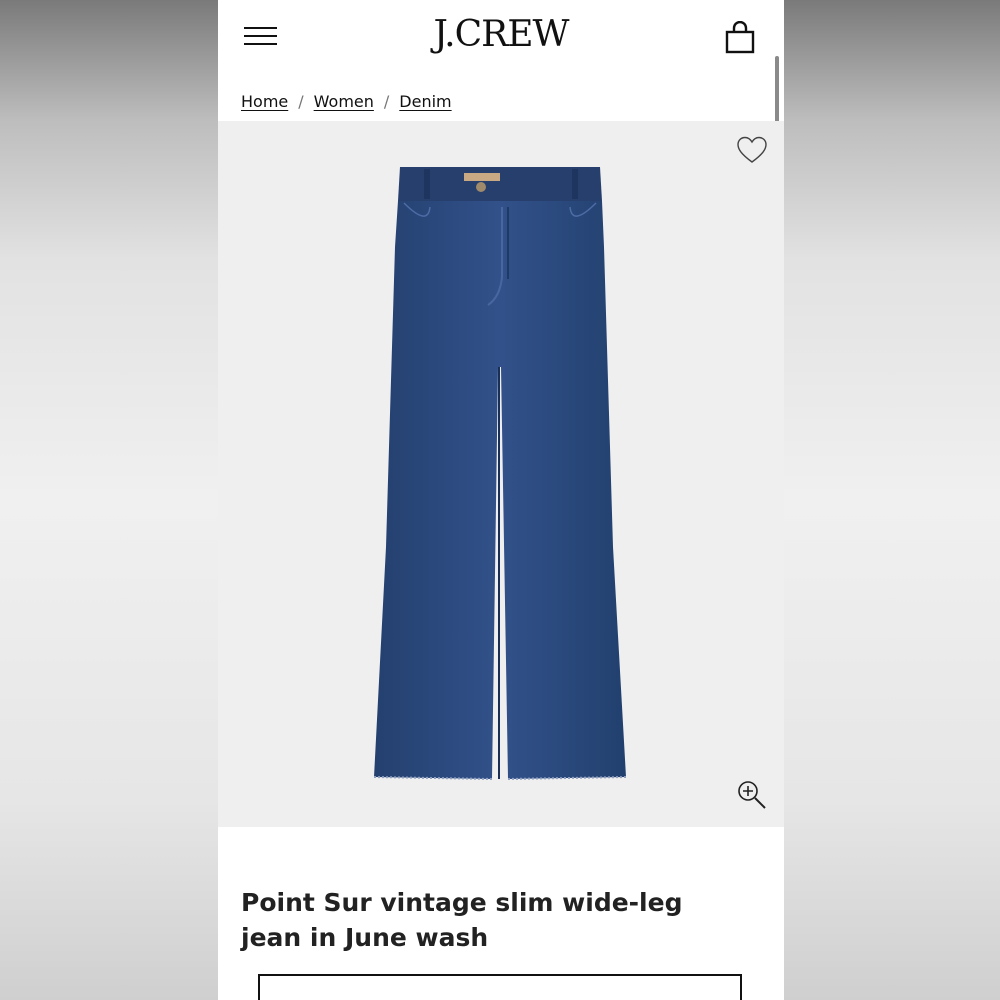 The height and width of the screenshot is (1000, 1000). What do you see at coordinates (425, 101) in the screenshot?
I see `breadcrumb-denim: Denim` at bounding box center [425, 101].